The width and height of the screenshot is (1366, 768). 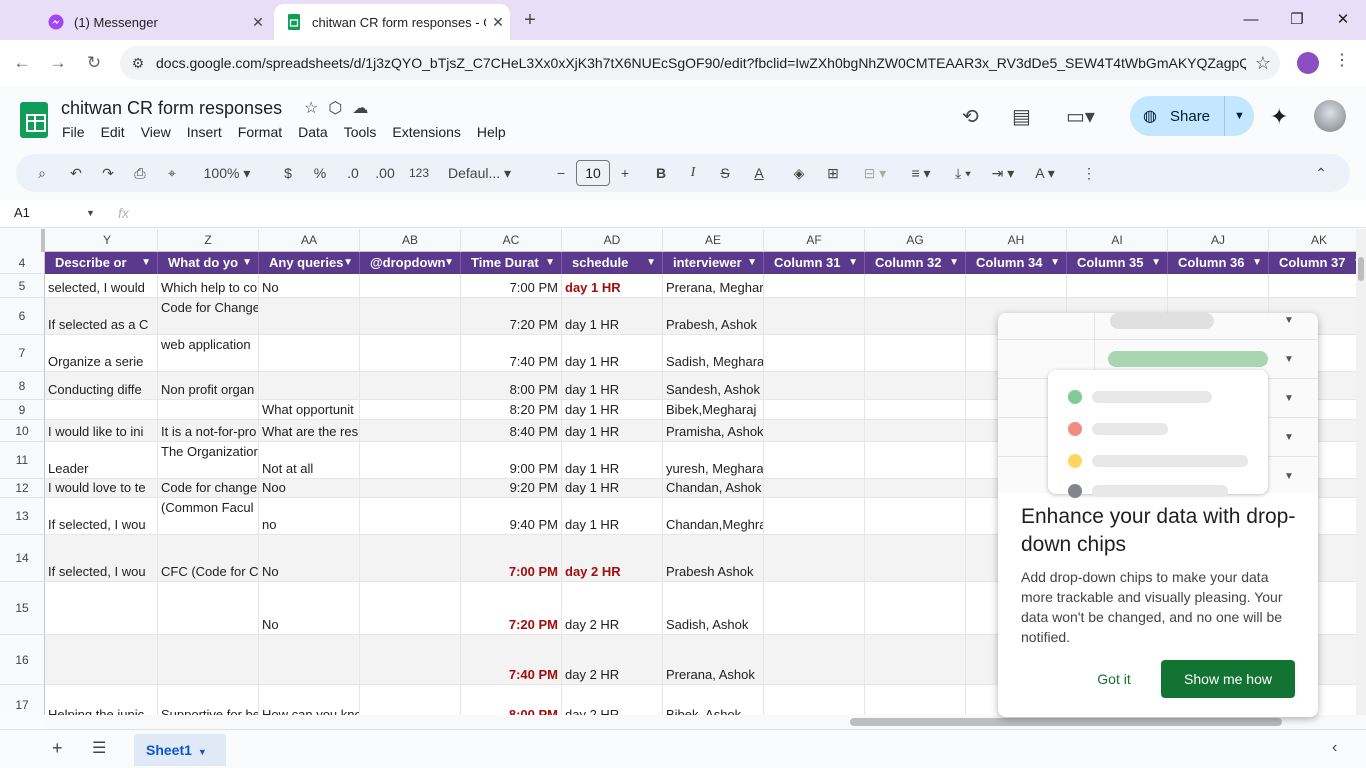 I want to click on table-cell: Helping the junic, so click(x=101, y=700).